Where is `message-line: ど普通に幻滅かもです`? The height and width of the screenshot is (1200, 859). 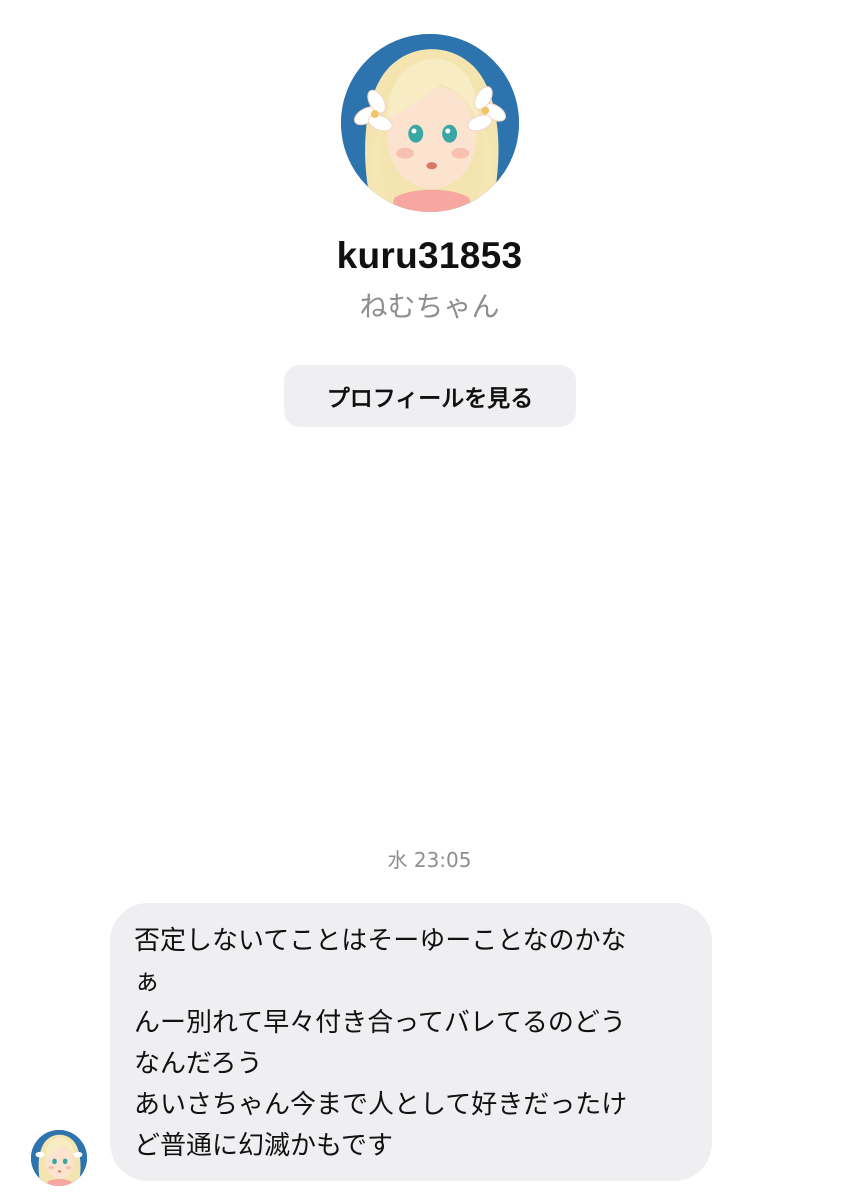 message-line: ど普通に幻滅かもです is located at coordinates (263, 1146).